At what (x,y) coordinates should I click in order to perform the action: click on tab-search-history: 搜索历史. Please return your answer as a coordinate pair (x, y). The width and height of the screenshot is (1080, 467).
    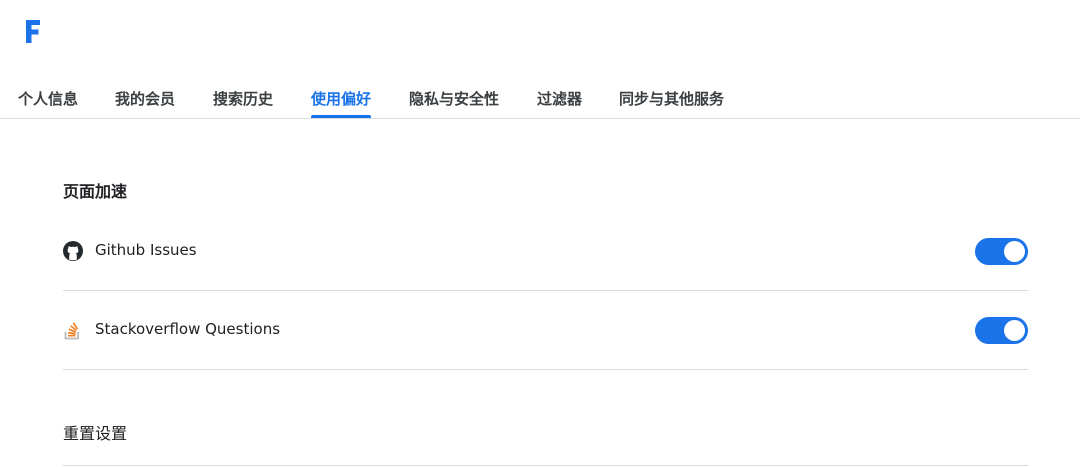
    Looking at the image, I should click on (243, 103).